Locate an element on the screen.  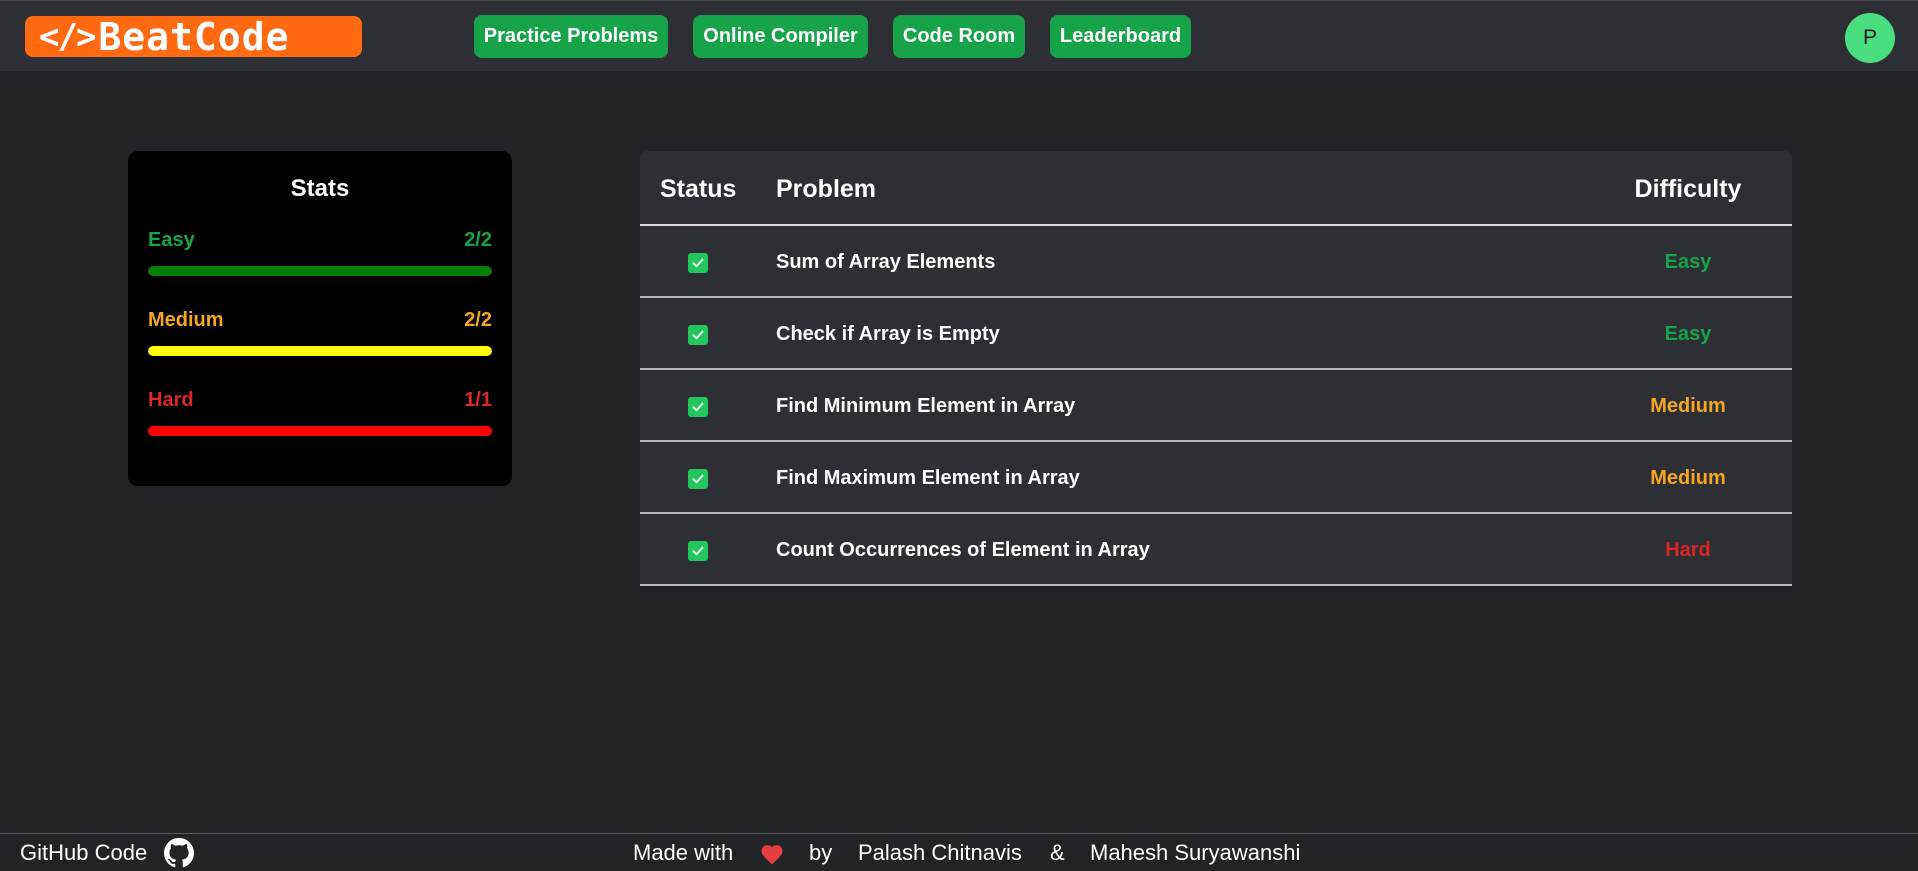
nav-online-compiler-button: Online Compiler is located at coordinates (780, 36).